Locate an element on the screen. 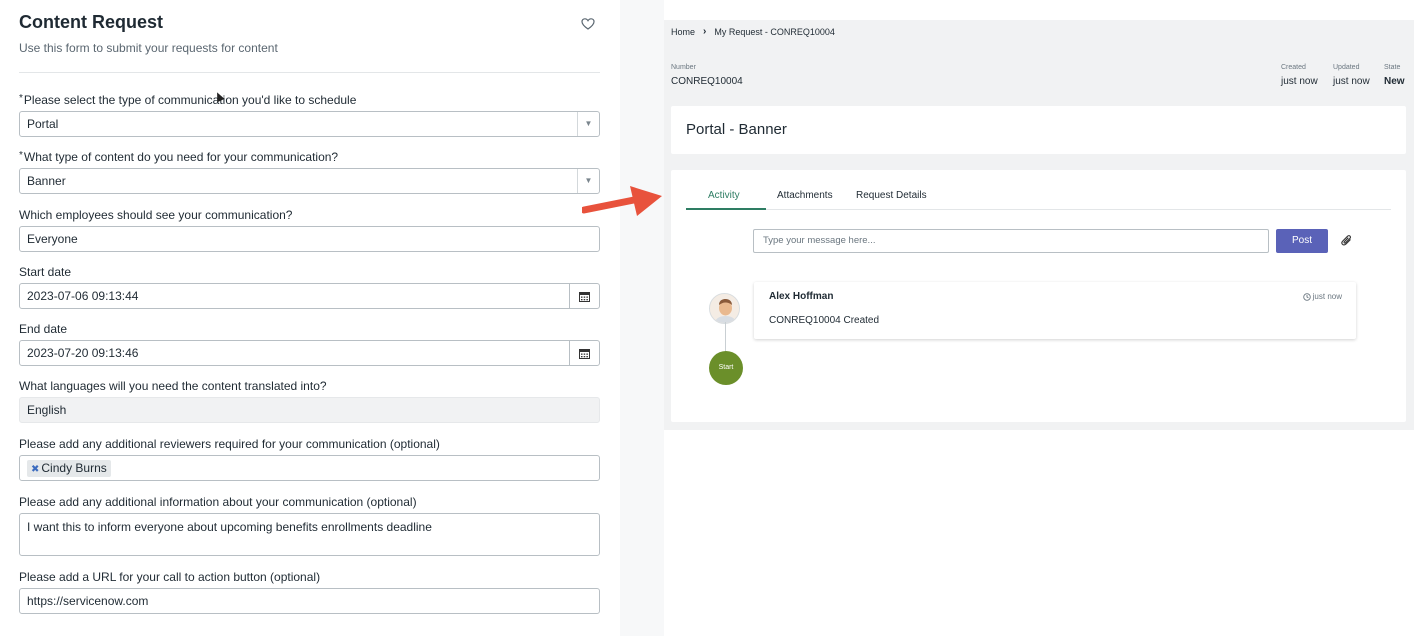  tab-activity: Activity is located at coordinates (724, 195).